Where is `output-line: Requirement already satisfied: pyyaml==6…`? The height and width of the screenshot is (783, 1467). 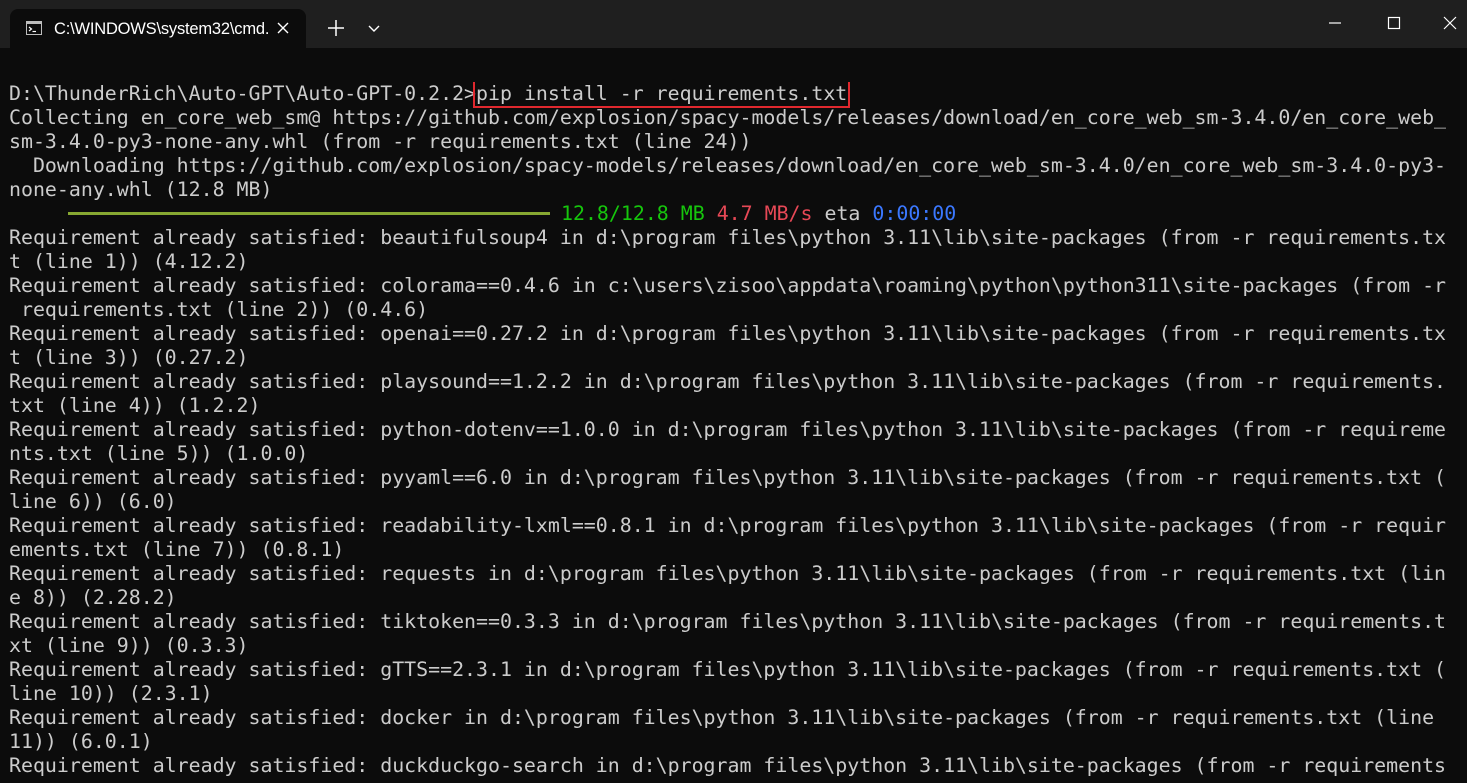 output-line: Requirement already satisfied: pyyaml==6… is located at coordinates (728, 477).